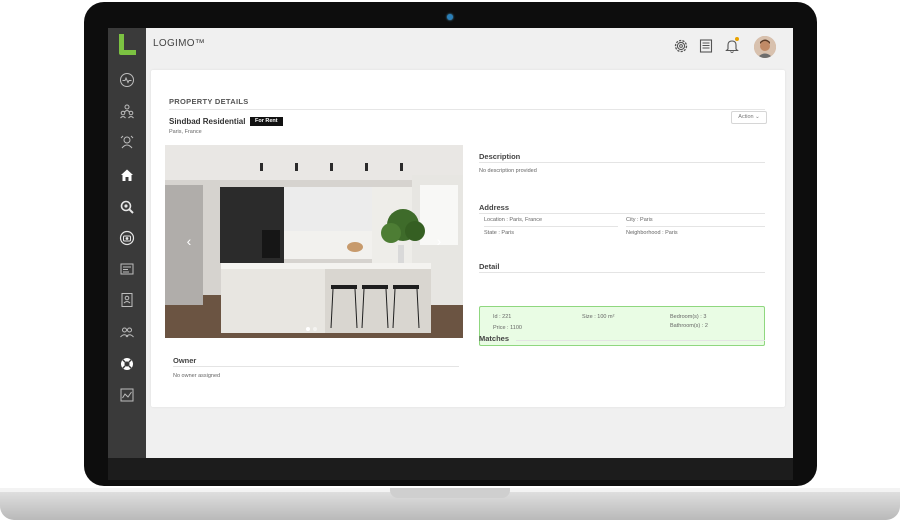 The image size is (900, 520). What do you see at coordinates (207, 121) in the screenshot?
I see `property-name: Sindbad Residential` at bounding box center [207, 121].